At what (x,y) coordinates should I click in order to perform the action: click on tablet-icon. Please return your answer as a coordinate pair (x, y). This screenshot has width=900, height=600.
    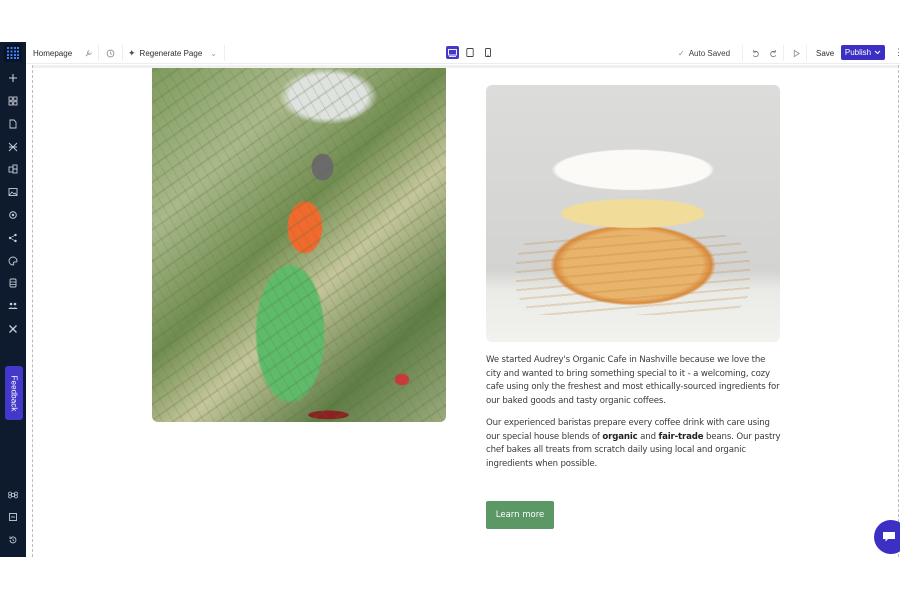
    Looking at the image, I should click on (469, 52).